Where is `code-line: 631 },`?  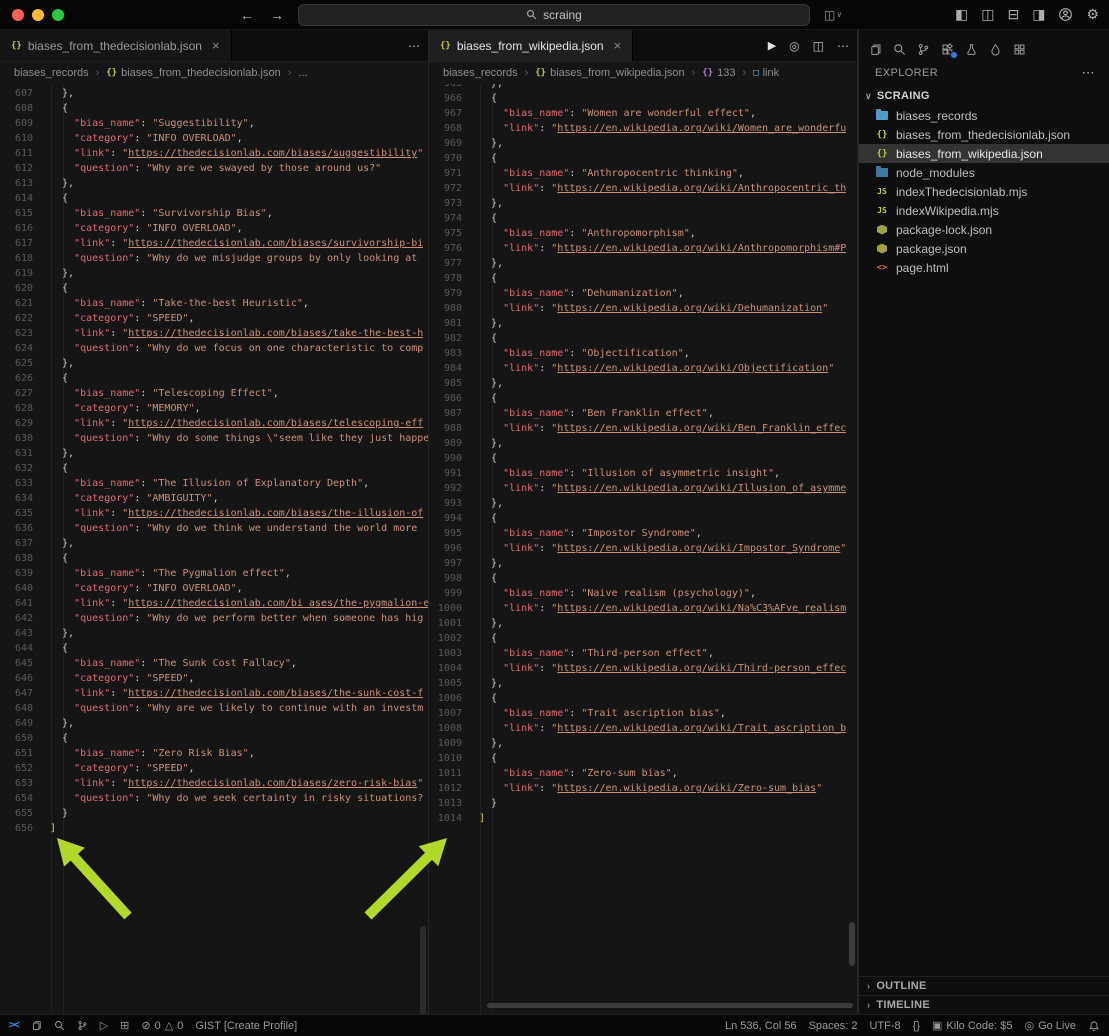
code-line: 631 }, is located at coordinates (214, 453).